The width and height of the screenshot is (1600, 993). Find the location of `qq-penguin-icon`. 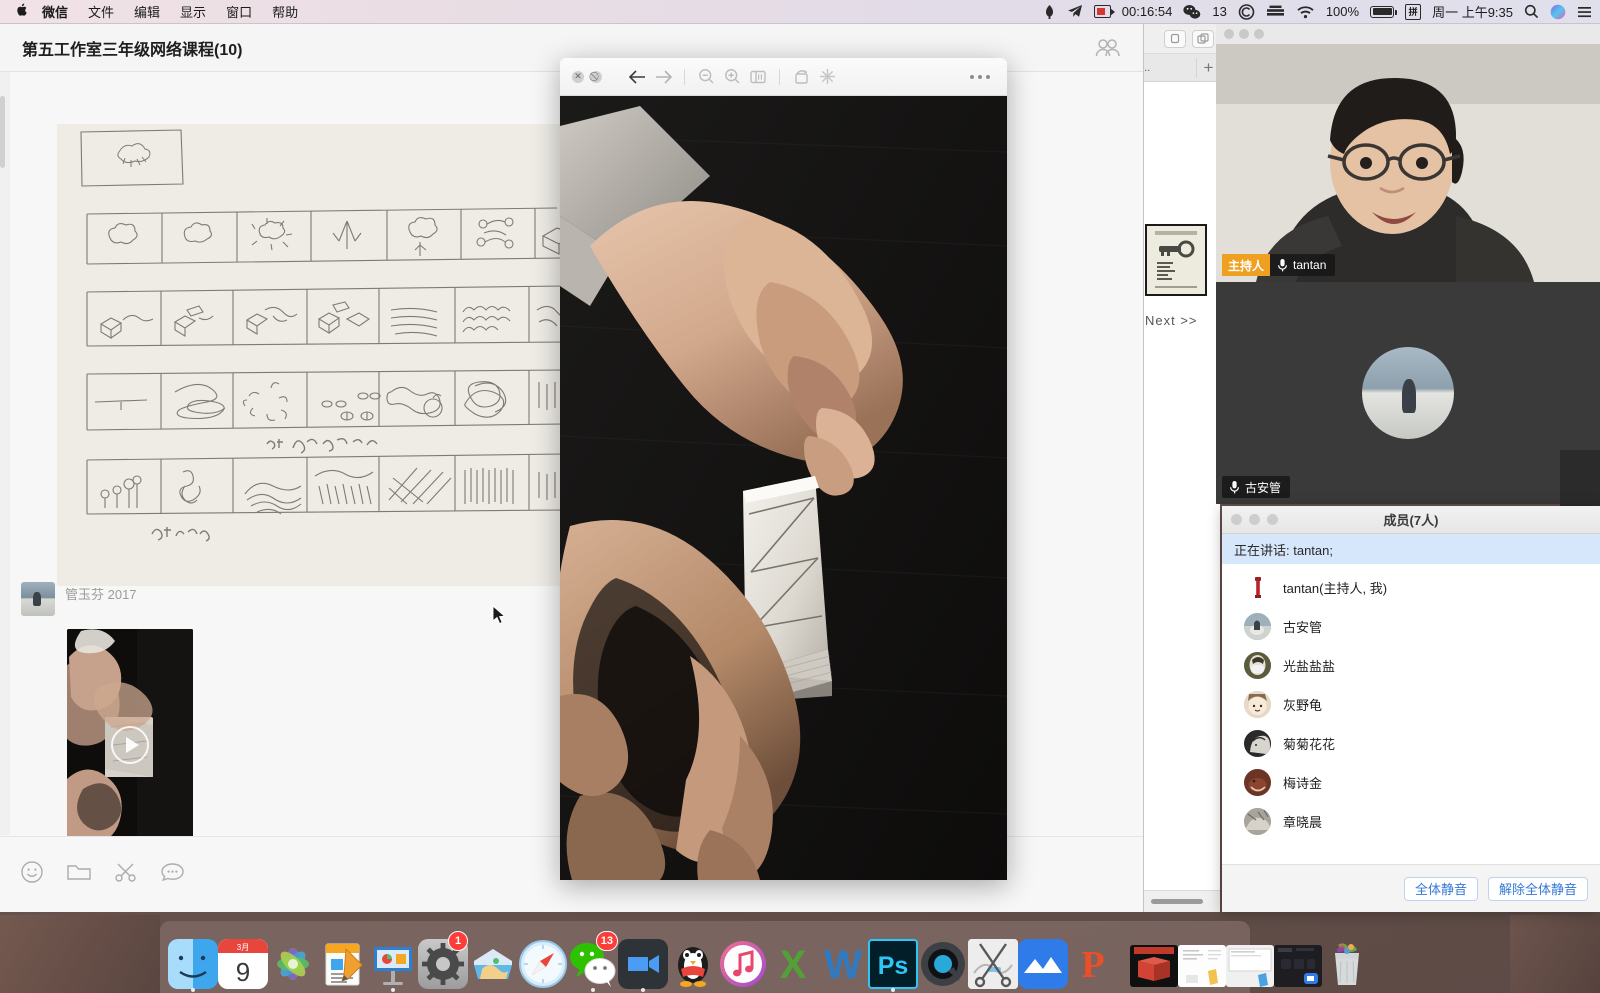

qq-penguin-icon is located at coordinates (693, 964).